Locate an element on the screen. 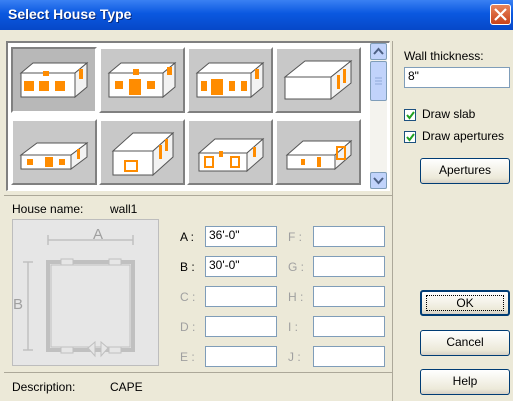 Image resolution: width=513 pixels, height=401 pixels. floor-plan-diagram is located at coordinates (79, 296).